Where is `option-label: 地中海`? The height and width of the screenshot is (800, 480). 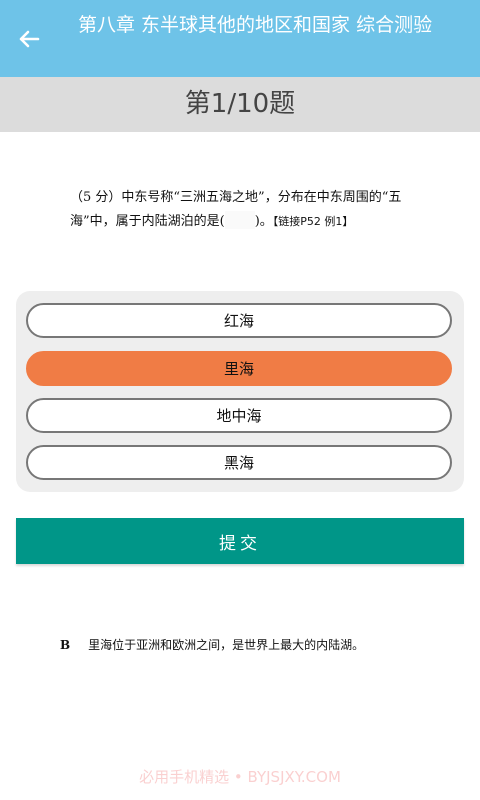
option-label: 地中海 is located at coordinates (239, 416).